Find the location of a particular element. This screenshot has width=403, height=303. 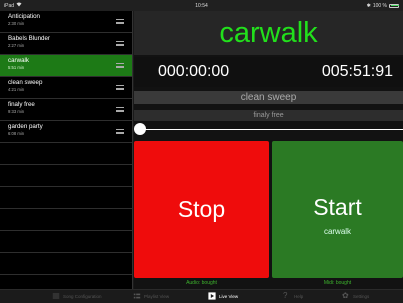

battery-icon is located at coordinates (394, 5).